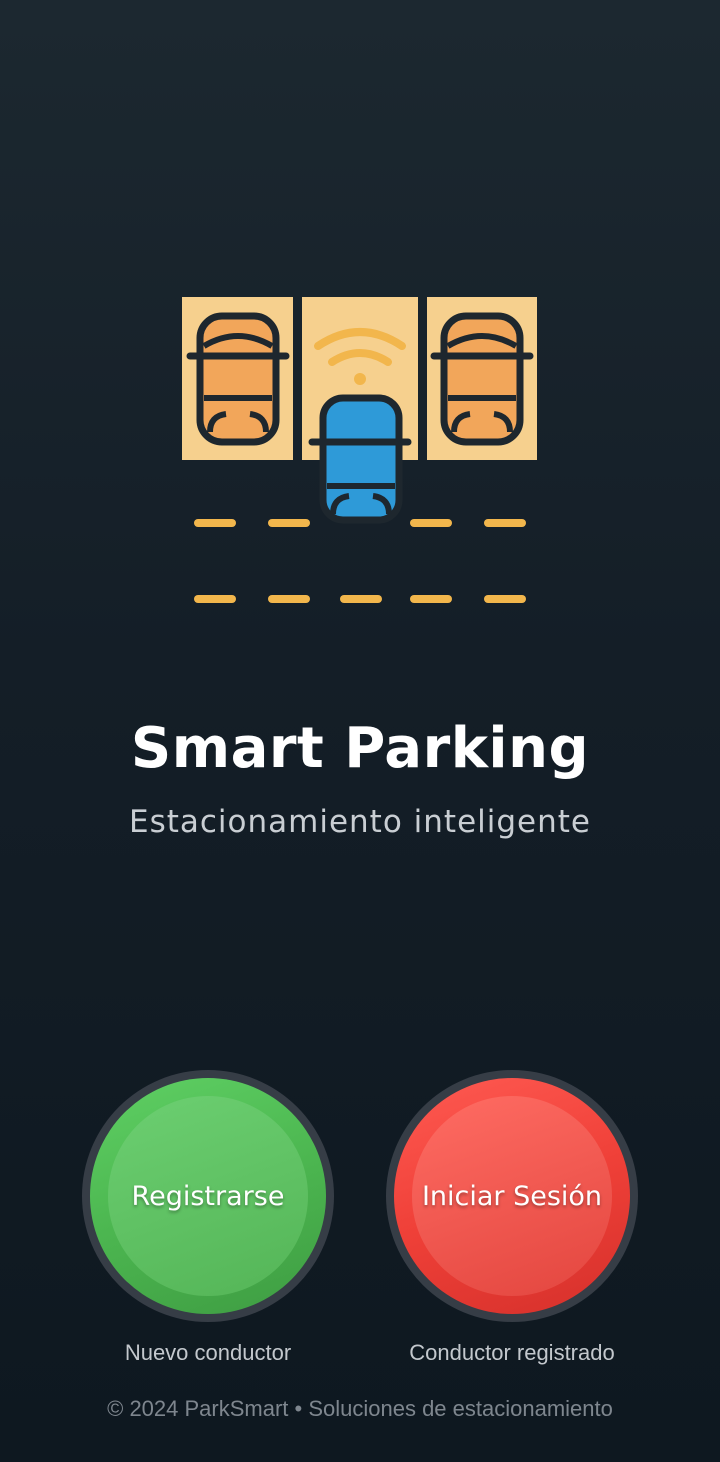 Image resolution: width=720 pixels, height=1462 pixels. I want to click on login-caption: Conductor registrado, so click(512, 1352).